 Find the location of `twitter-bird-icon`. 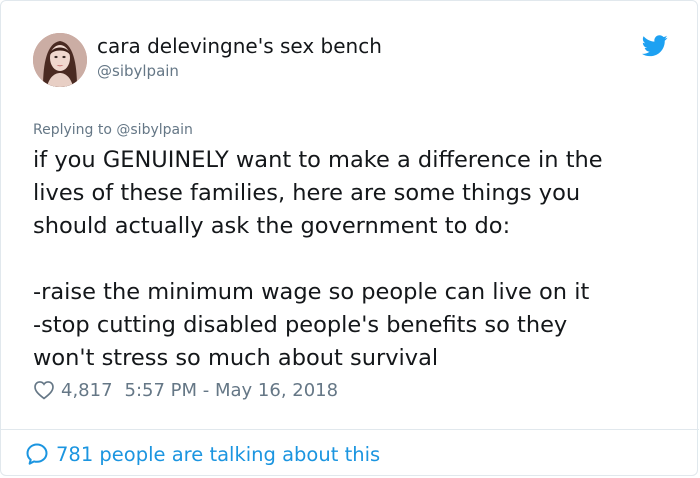

twitter-bird-icon is located at coordinates (655, 46).